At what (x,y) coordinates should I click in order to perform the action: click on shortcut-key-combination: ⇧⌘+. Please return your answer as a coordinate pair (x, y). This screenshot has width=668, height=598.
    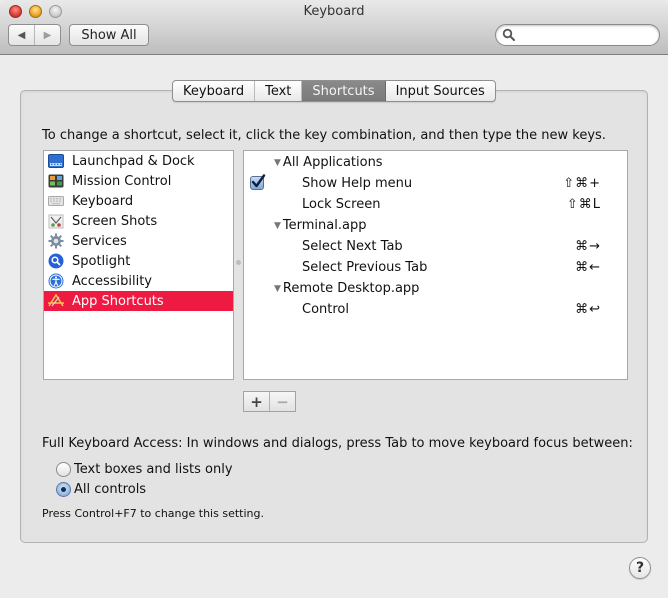
    Looking at the image, I should click on (582, 183).